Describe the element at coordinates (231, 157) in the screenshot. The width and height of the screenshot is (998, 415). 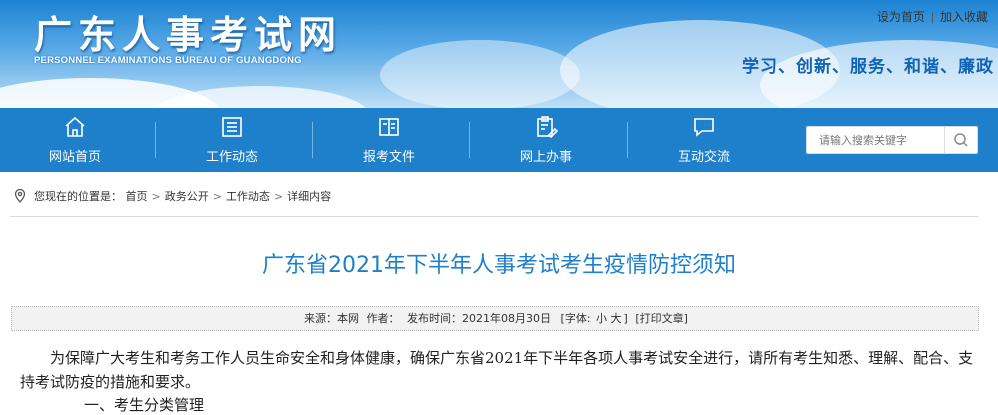
I see `nav-item-label: 工作动态` at that location.